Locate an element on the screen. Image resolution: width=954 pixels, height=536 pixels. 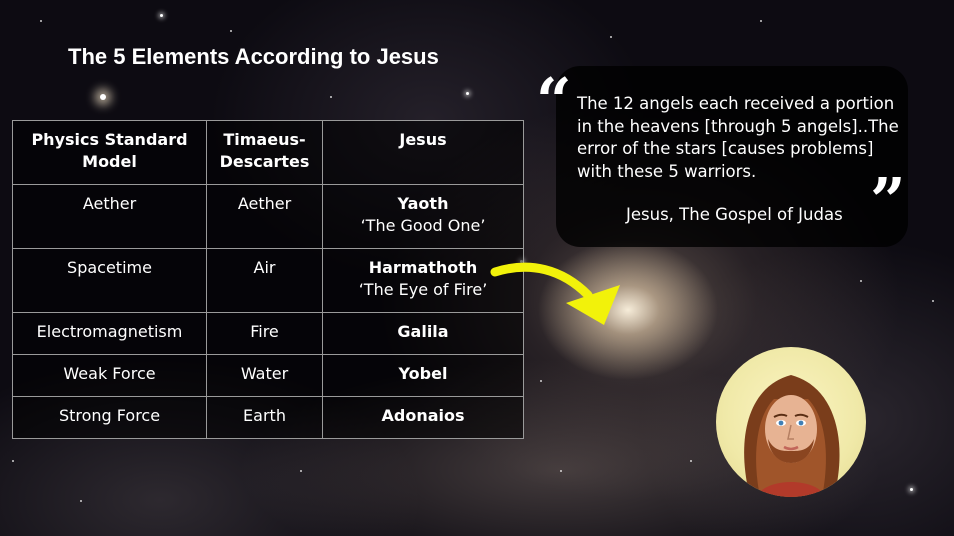
cell-physics: Electromagnetism is located at coordinates (109, 333).